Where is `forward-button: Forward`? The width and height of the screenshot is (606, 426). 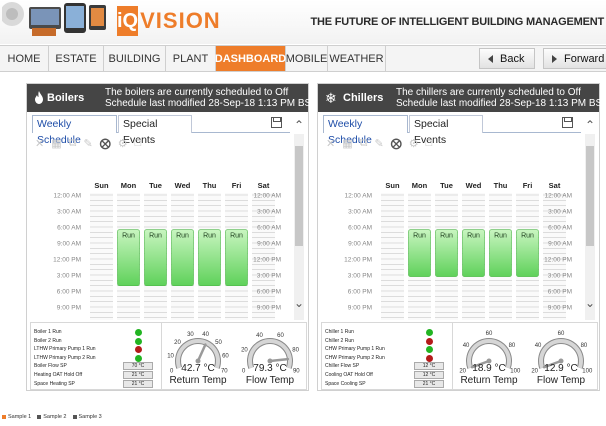 forward-button: Forward is located at coordinates (574, 58).